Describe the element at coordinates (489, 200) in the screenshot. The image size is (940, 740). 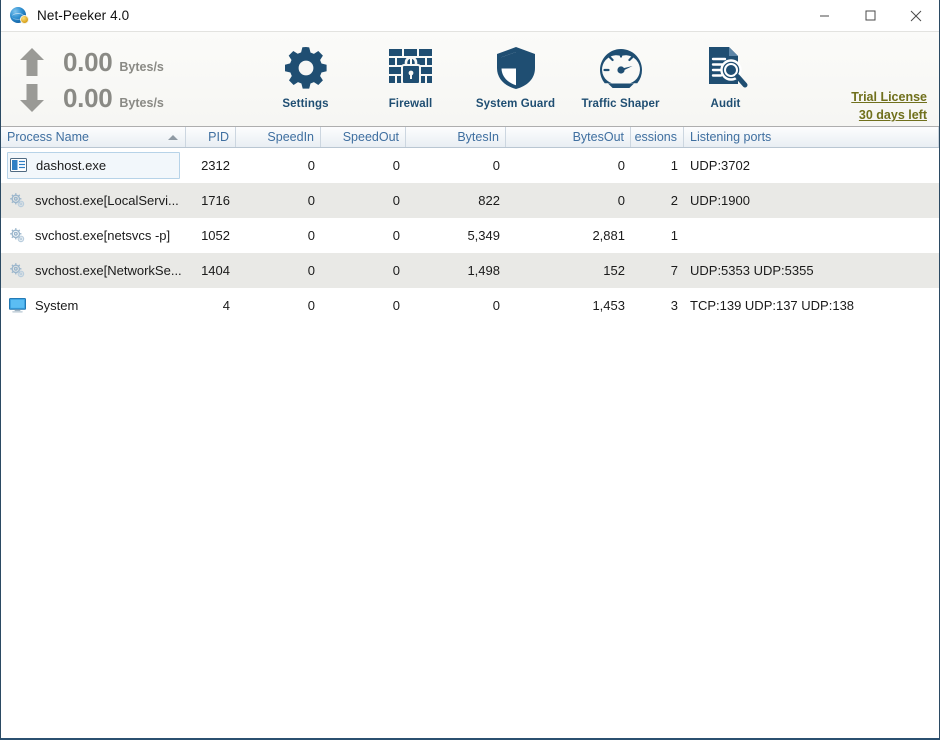
I see `cell-bin: 822` at that location.